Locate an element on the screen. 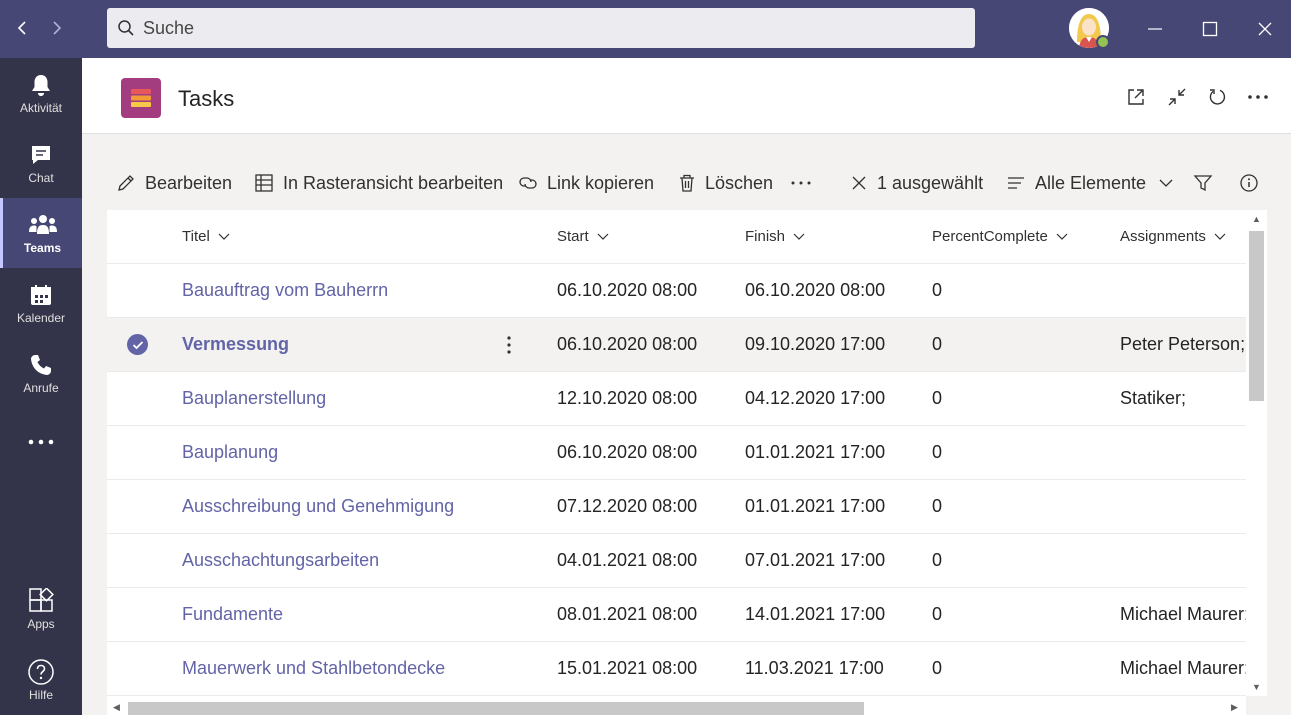  rail-item-more is located at coordinates (41, 443).